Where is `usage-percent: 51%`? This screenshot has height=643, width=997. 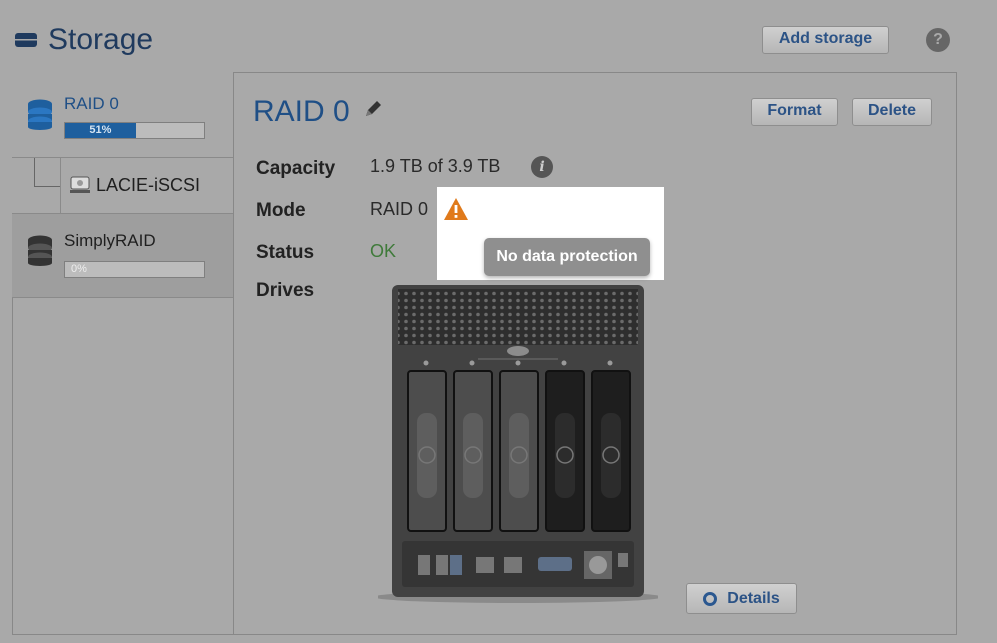 usage-percent: 51% is located at coordinates (100, 130).